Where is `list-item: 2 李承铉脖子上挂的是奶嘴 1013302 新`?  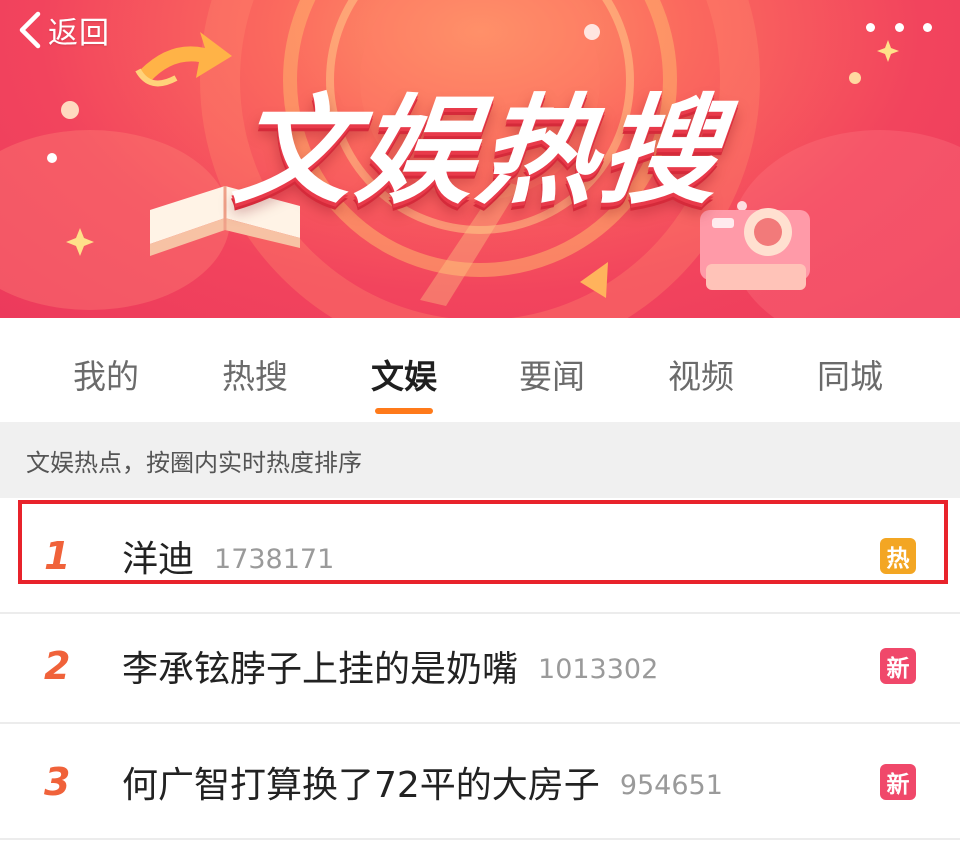 list-item: 2 李承铉脖子上挂的是奶嘴 1013302 新 is located at coordinates (480, 666).